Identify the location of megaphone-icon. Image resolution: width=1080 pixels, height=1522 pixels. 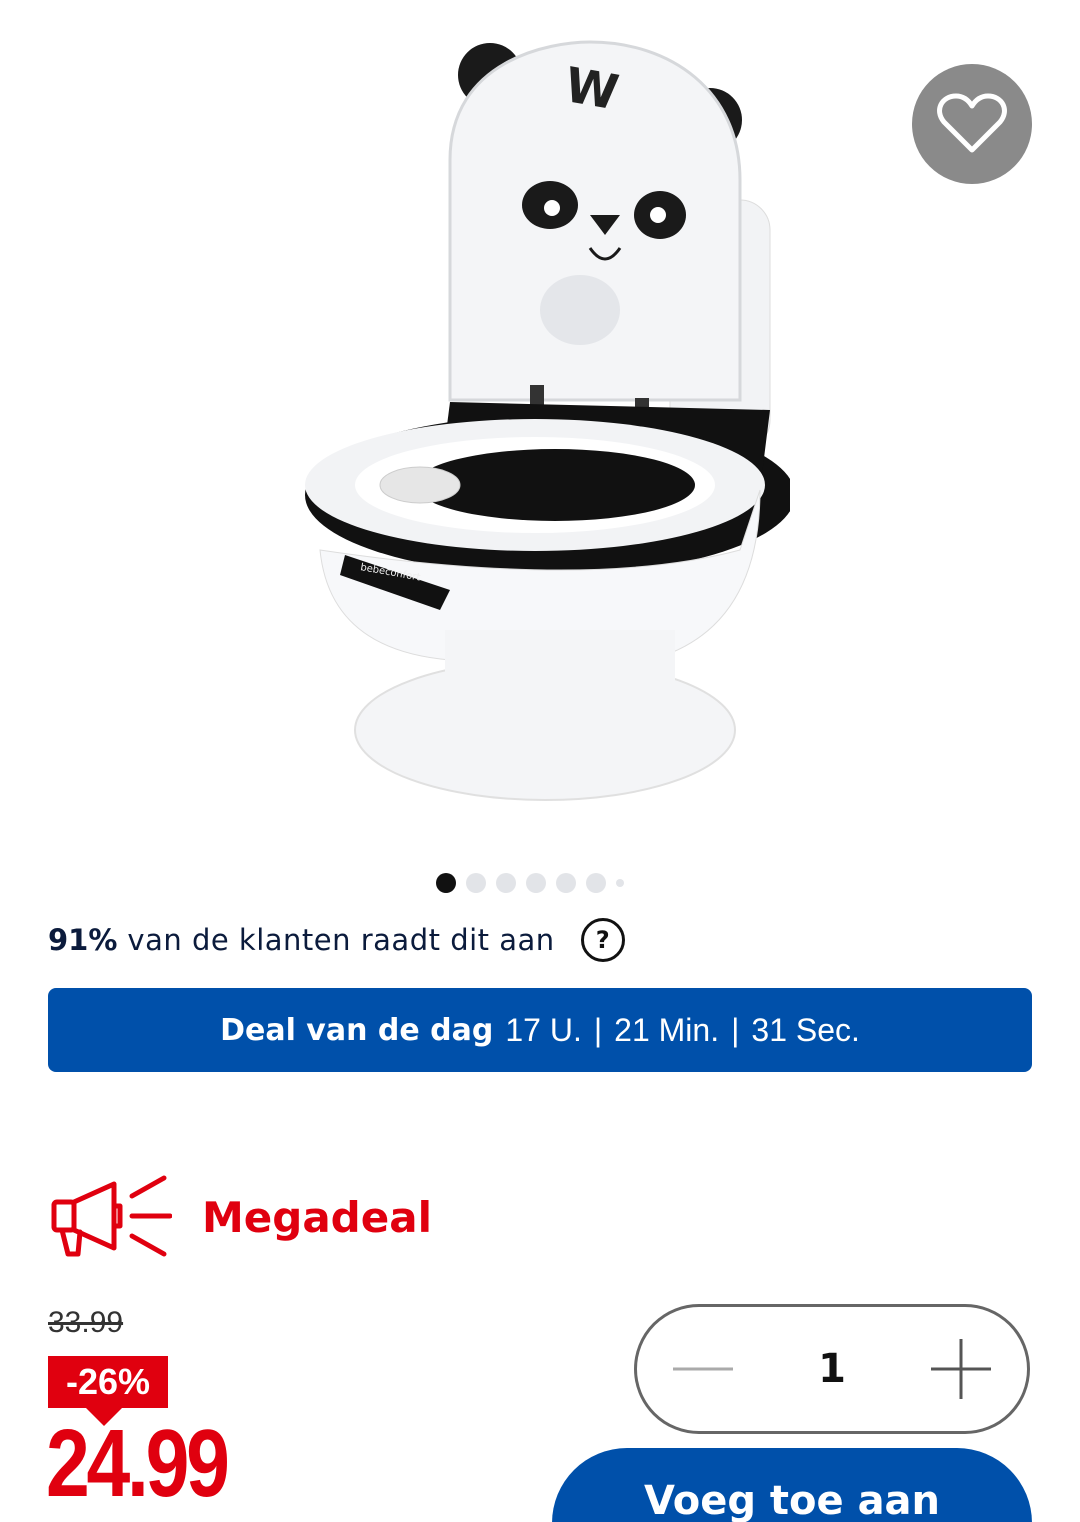
(111, 1216).